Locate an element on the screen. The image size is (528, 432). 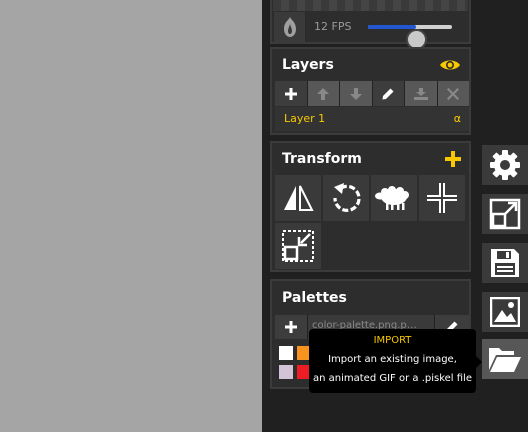
gear-icon is located at coordinates (505, 165).